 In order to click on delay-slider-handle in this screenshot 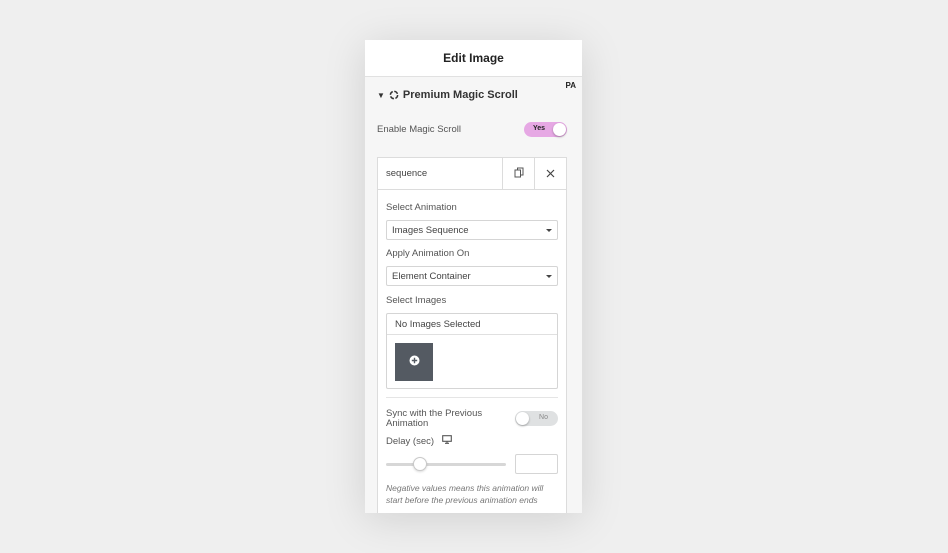, I will do `click(420, 464)`.